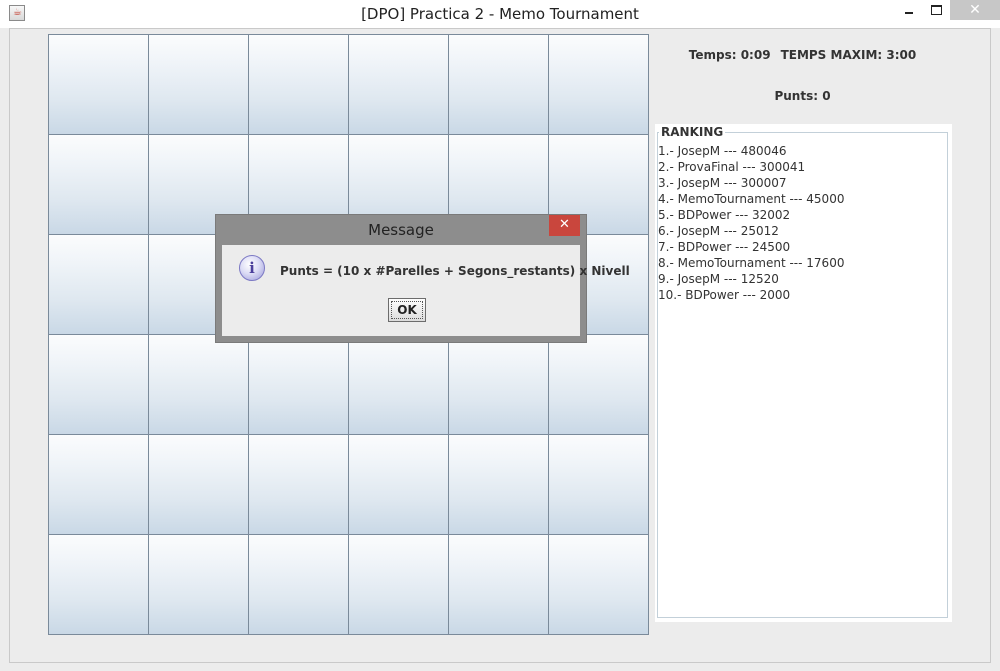  Describe the element at coordinates (936, 10) in the screenshot. I see `maximize-icon` at that location.